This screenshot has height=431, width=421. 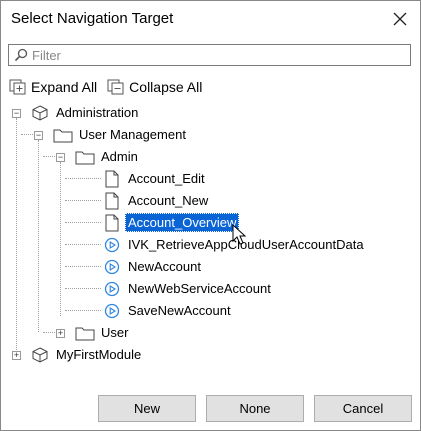 I want to click on tree-node-my-first-module: + MyFirstModule, so click(x=117, y=355).